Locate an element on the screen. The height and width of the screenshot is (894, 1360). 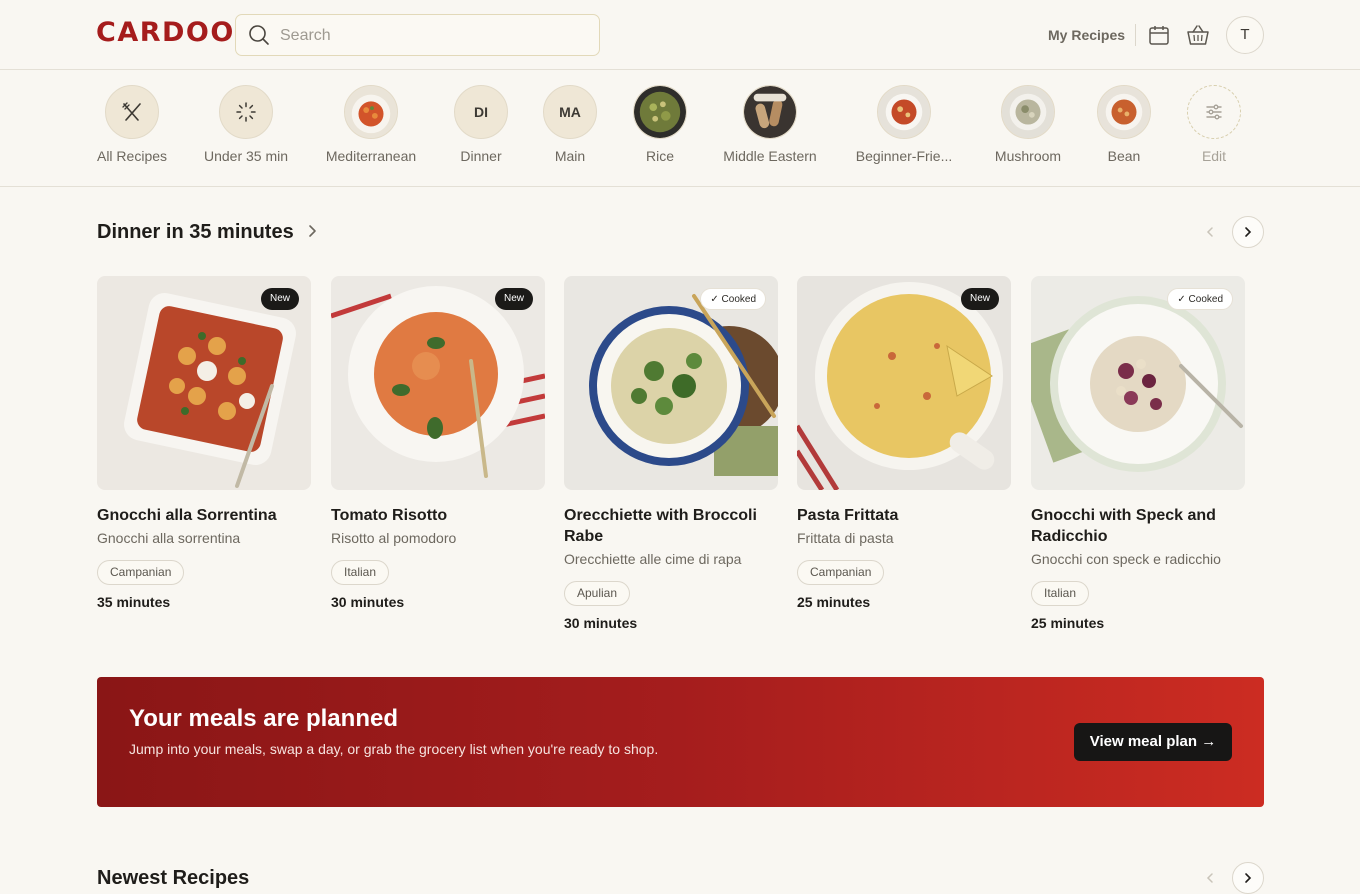
my-recipes-link: My Recipes is located at coordinates (1086, 35).